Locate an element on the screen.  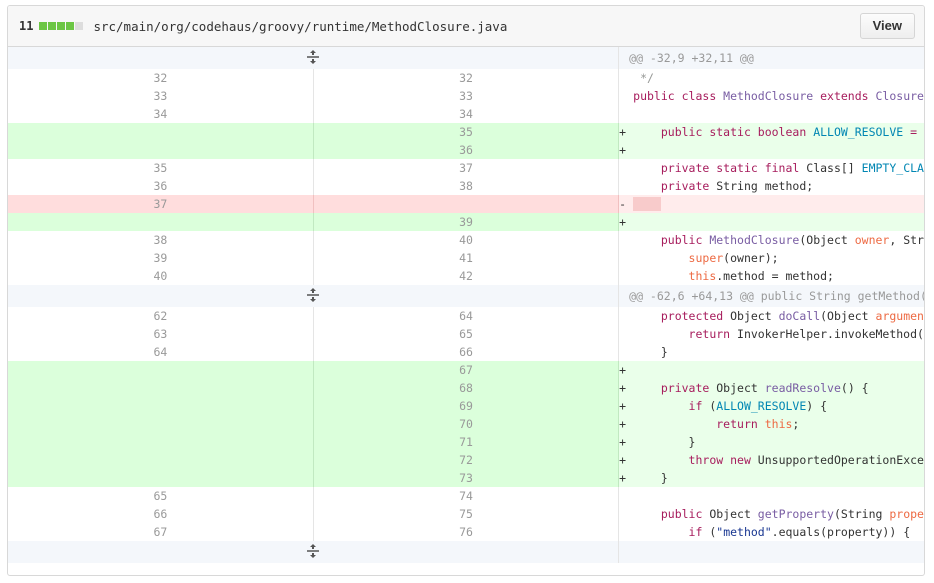
code-token: private static final is located at coordinates (733, 168).